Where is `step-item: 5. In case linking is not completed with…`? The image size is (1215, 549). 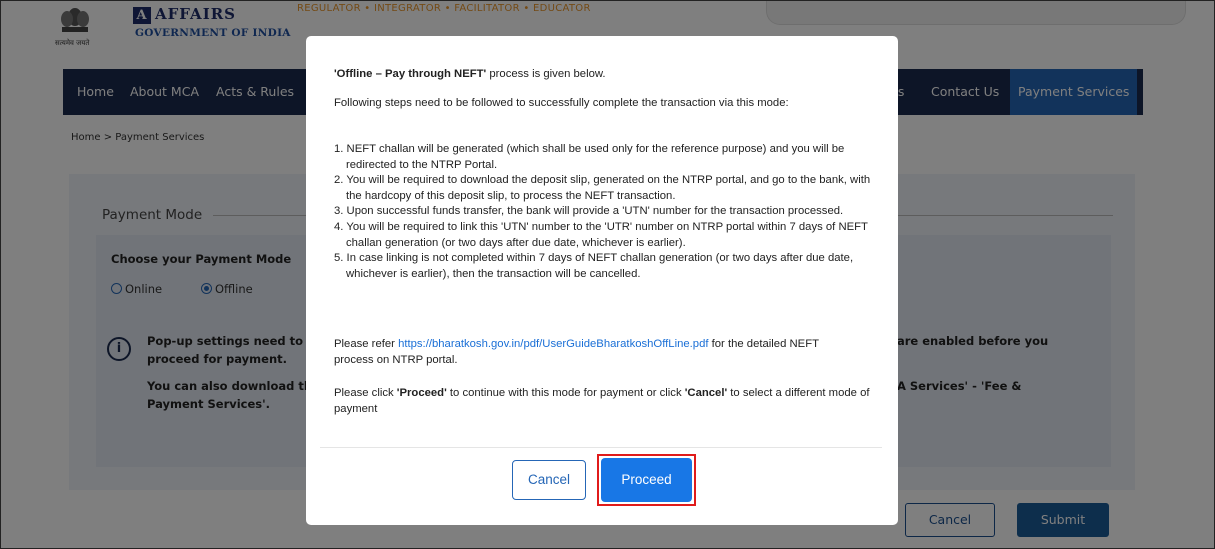
step-item: 5. In case linking is not completed with… is located at coordinates (594, 266).